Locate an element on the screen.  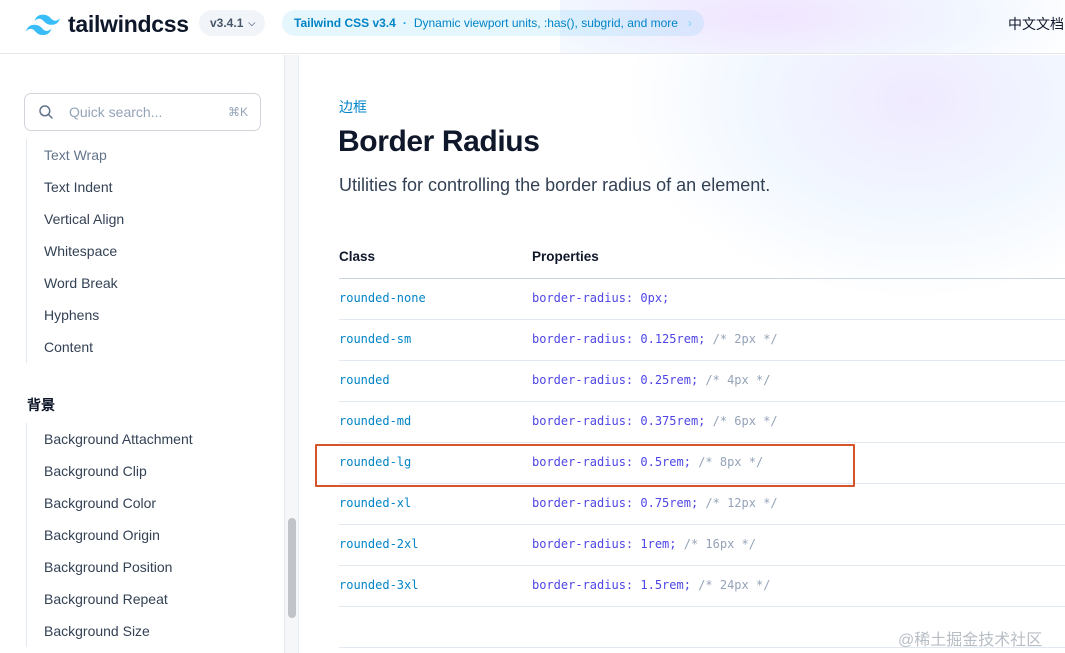
table-cell-class: rounded-3xl is located at coordinates (379, 585).